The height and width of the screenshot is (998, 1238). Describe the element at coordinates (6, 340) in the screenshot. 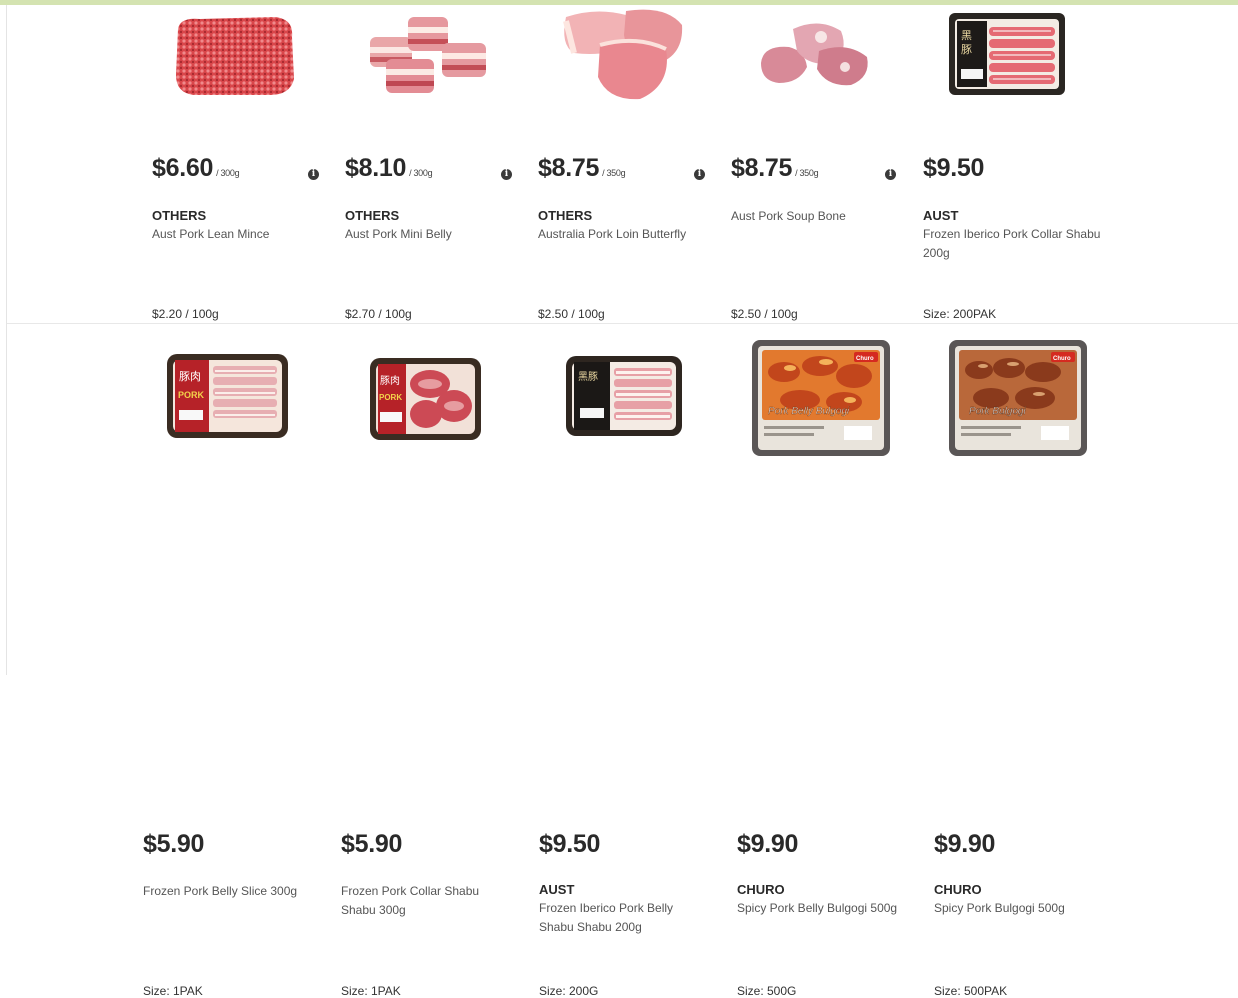

I see `left-border` at that location.